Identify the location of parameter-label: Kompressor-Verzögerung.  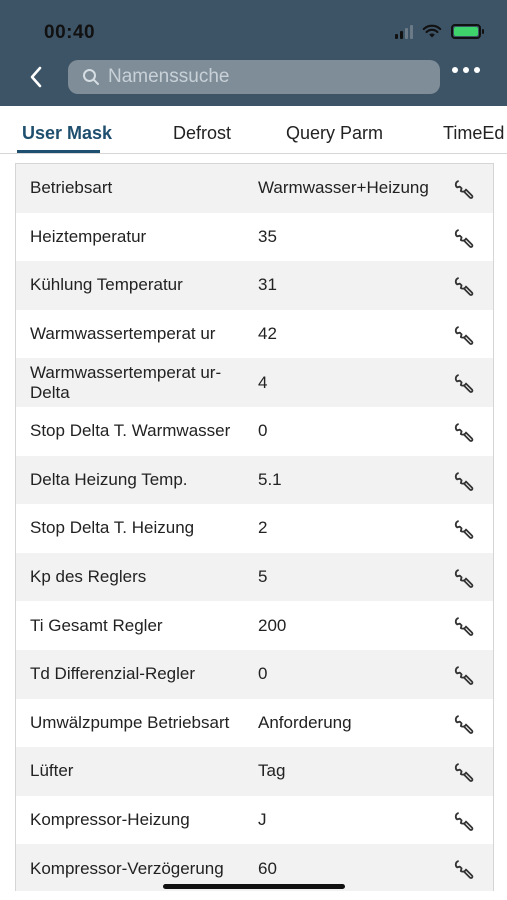
(127, 868).